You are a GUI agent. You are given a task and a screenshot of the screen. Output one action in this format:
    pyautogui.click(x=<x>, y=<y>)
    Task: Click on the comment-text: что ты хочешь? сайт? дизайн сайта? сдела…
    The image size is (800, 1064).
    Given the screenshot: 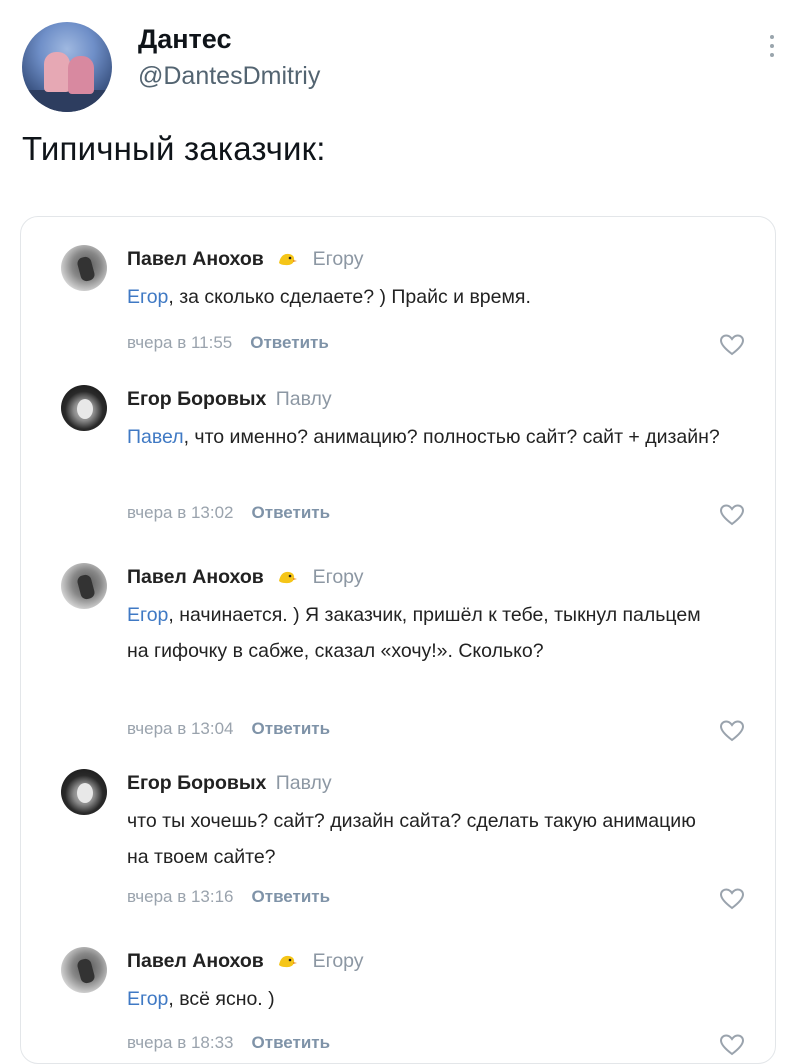 What is the action you would take?
    pyautogui.click(x=411, y=839)
    